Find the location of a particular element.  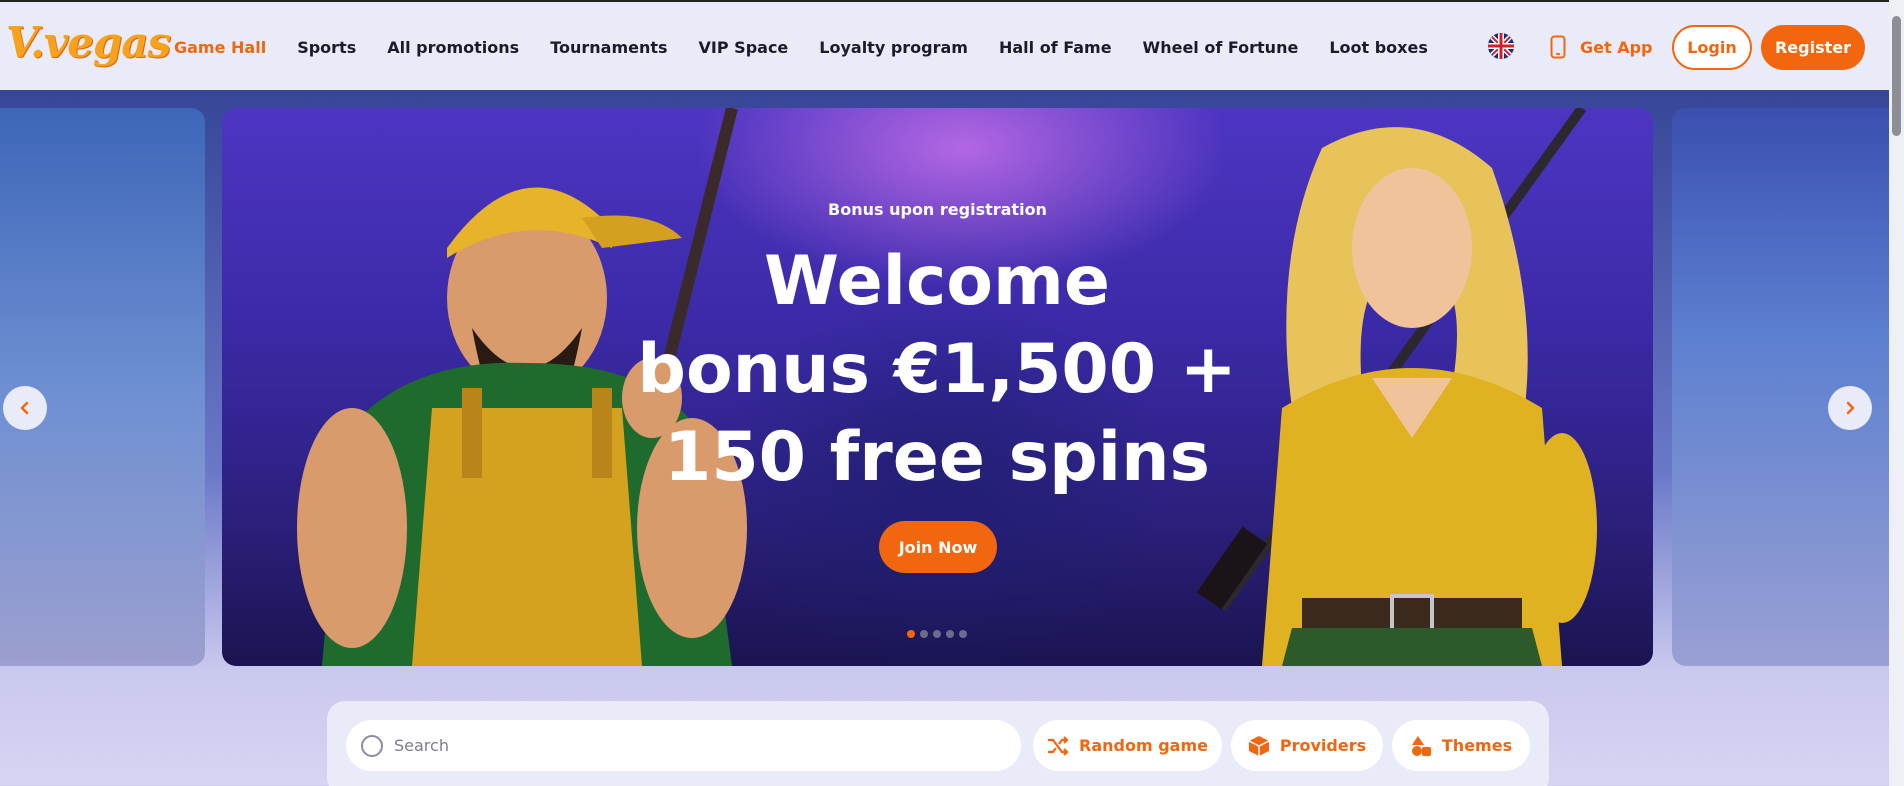

search-icon is located at coordinates (372, 745).